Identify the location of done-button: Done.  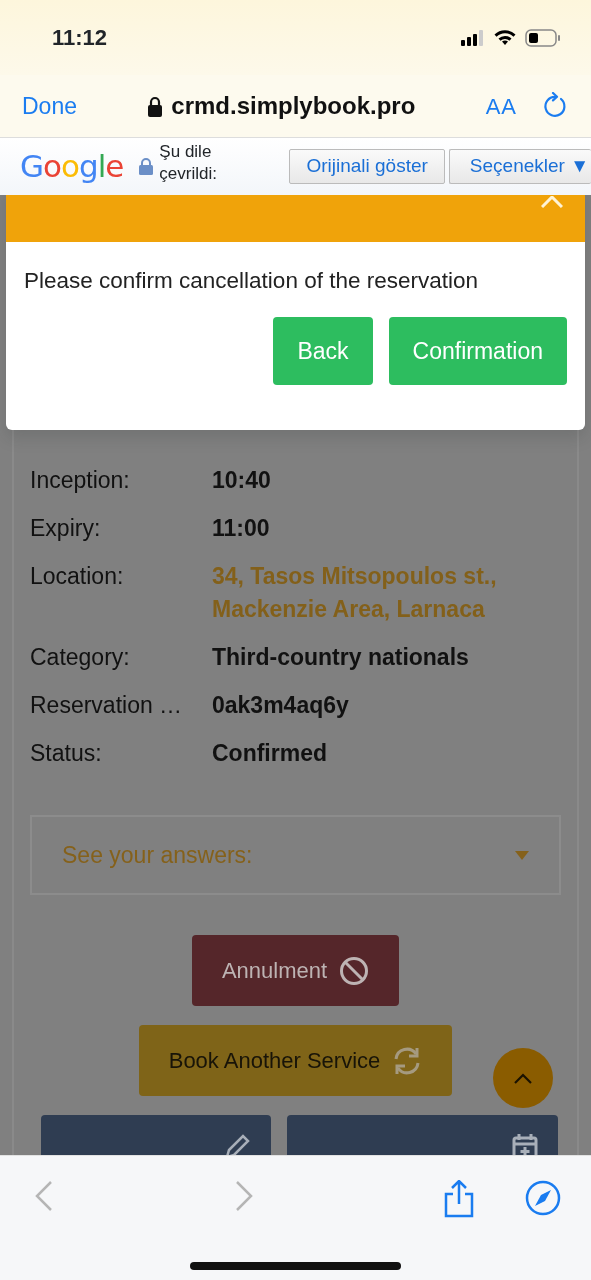
(49, 106).